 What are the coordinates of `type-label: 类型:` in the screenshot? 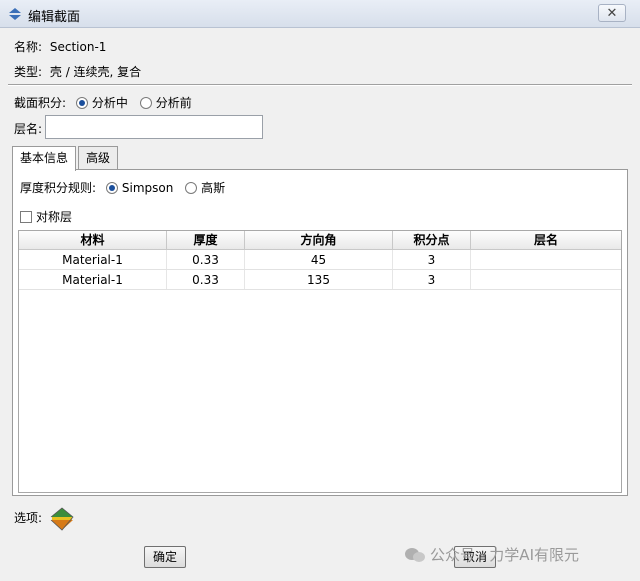 It's located at (28, 72).